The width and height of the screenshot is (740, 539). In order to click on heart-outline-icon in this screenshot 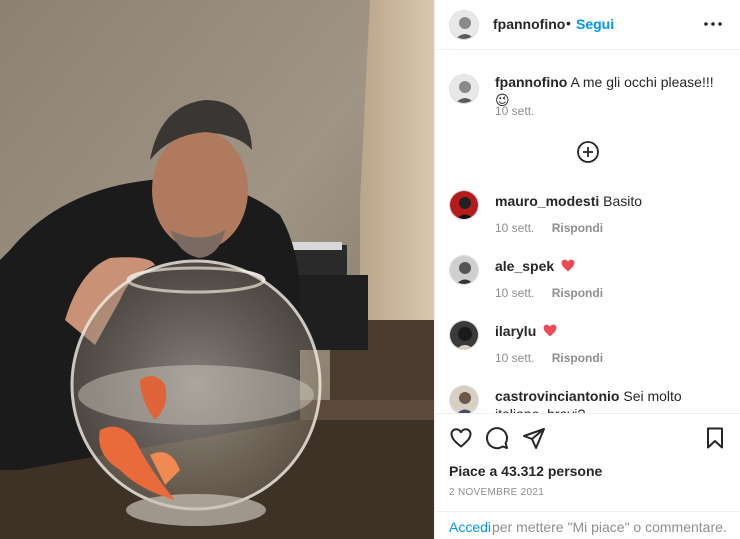, I will do `click(461, 438)`.